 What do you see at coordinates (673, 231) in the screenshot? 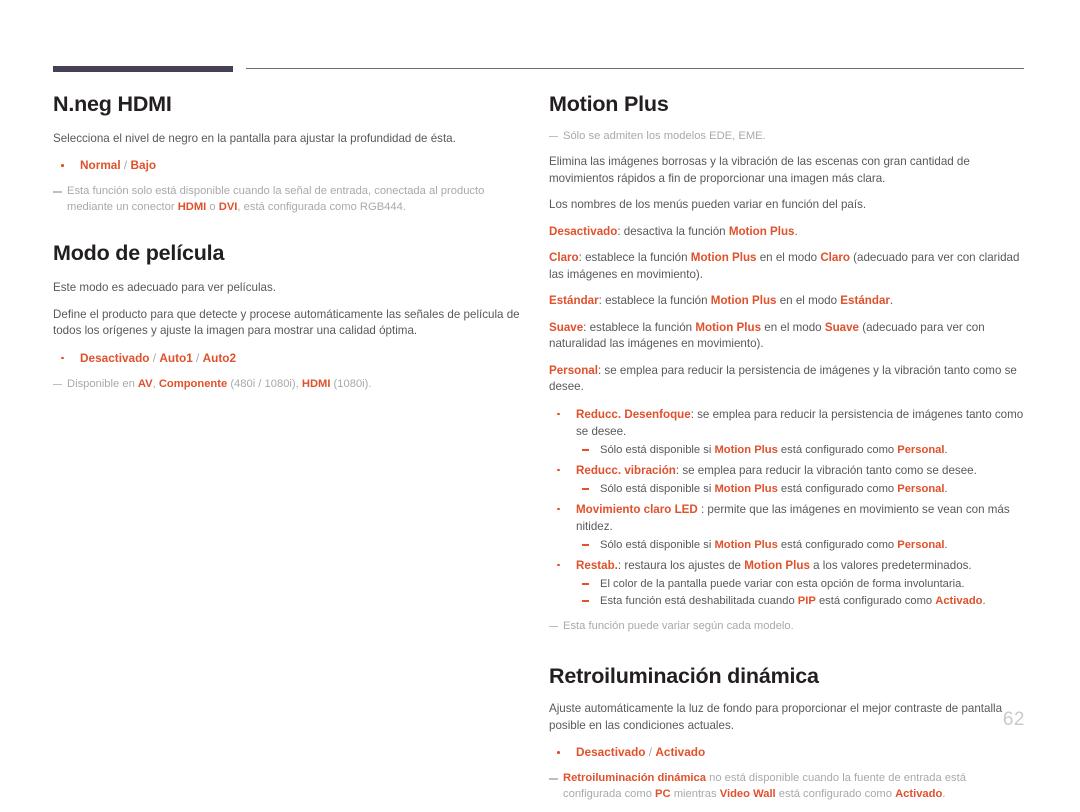
I see `mode-text: : desactiva la función` at bounding box center [673, 231].